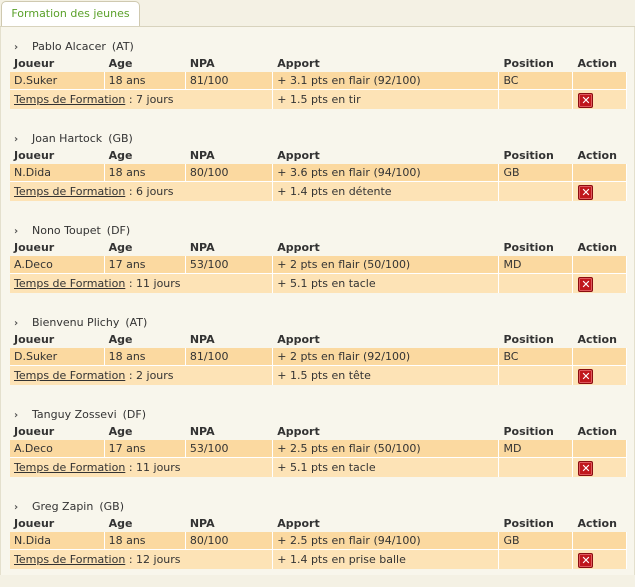  What do you see at coordinates (69, 46) in the screenshot?
I see `player-name: Pablo Alcacer` at bounding box center [69, 46].